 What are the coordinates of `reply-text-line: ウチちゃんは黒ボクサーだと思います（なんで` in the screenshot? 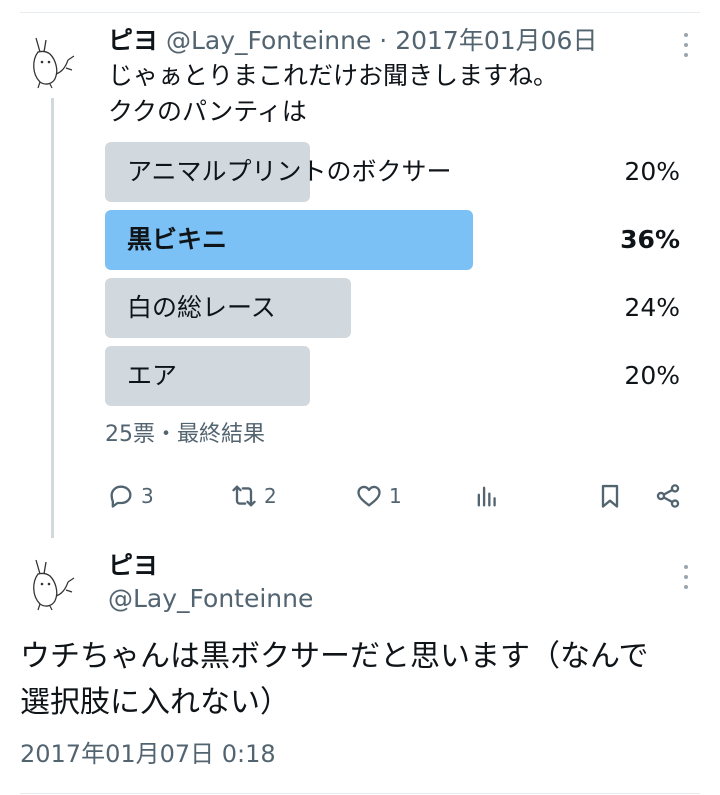 It's located at (334, 656).